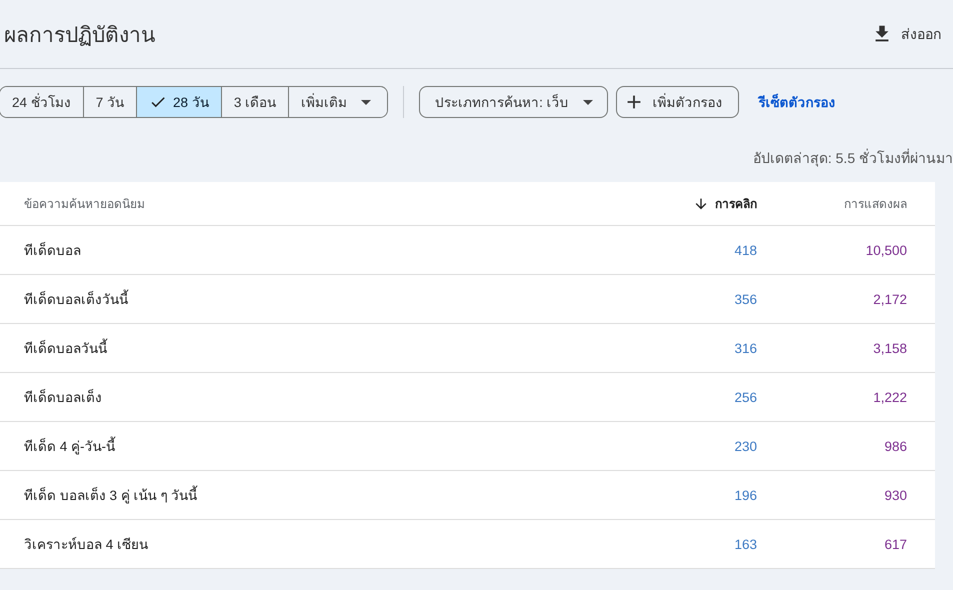  Describe the element at coordinates (298, 495) in the screenshot. I see `query-cell: ทีเด็ด บอลเต็ง 3 คู่ เน้น ๆ วันนี้` at that location.